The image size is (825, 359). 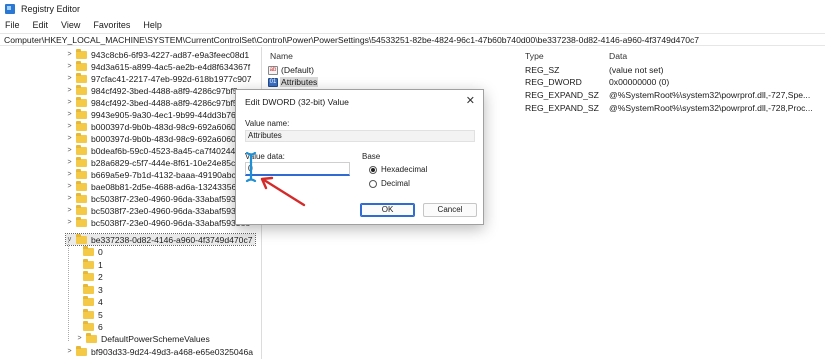 I want to click on hexadecimal-radio, so click(x=373, y=170).